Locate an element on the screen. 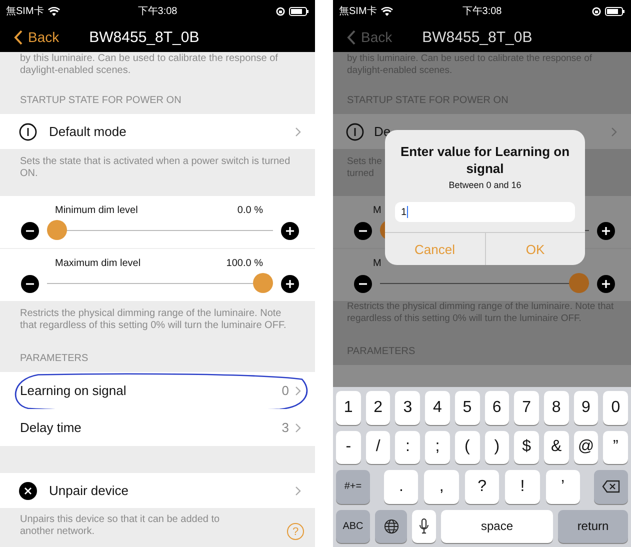 The width and height of the screenshot is (631, 547). section-header: PARAMETERS is located at coordinates (54, 359).